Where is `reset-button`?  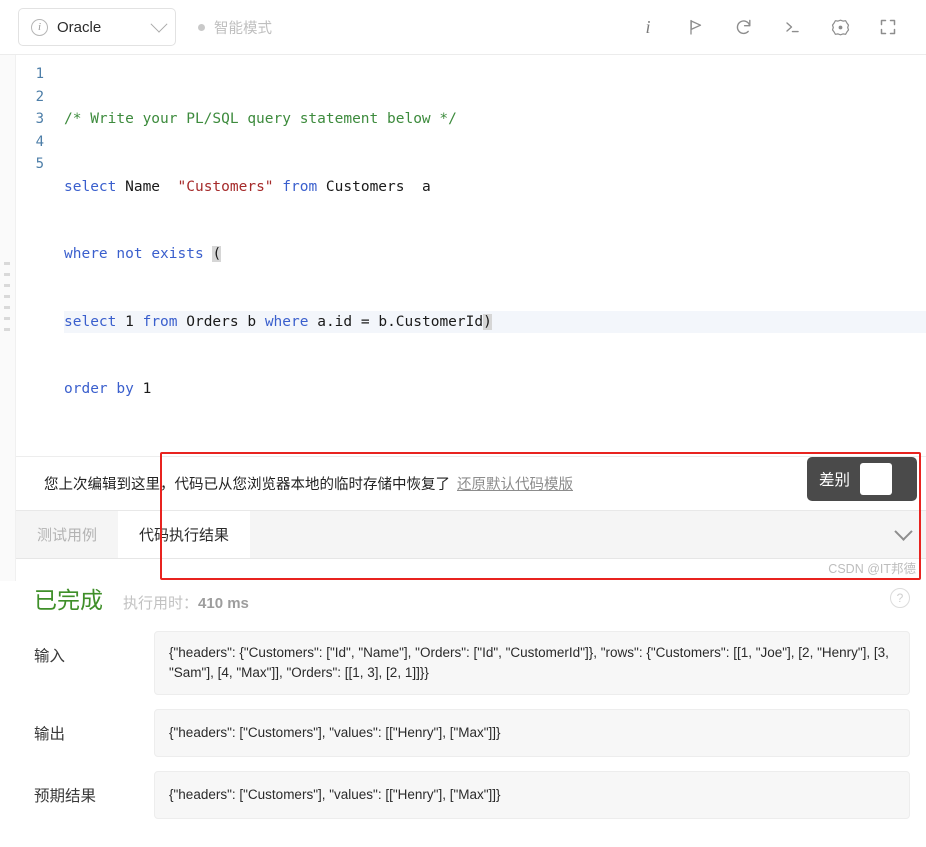 reset-button is located at coordinates (744, 27).